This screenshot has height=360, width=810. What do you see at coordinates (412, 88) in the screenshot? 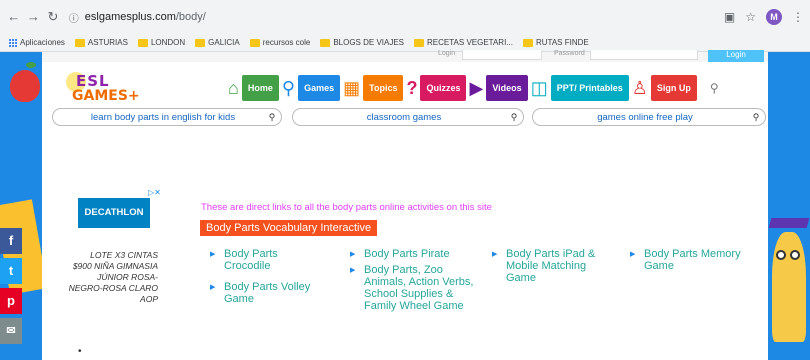
I see `question-mark-icon: ?` at bounding box center [412, 88].